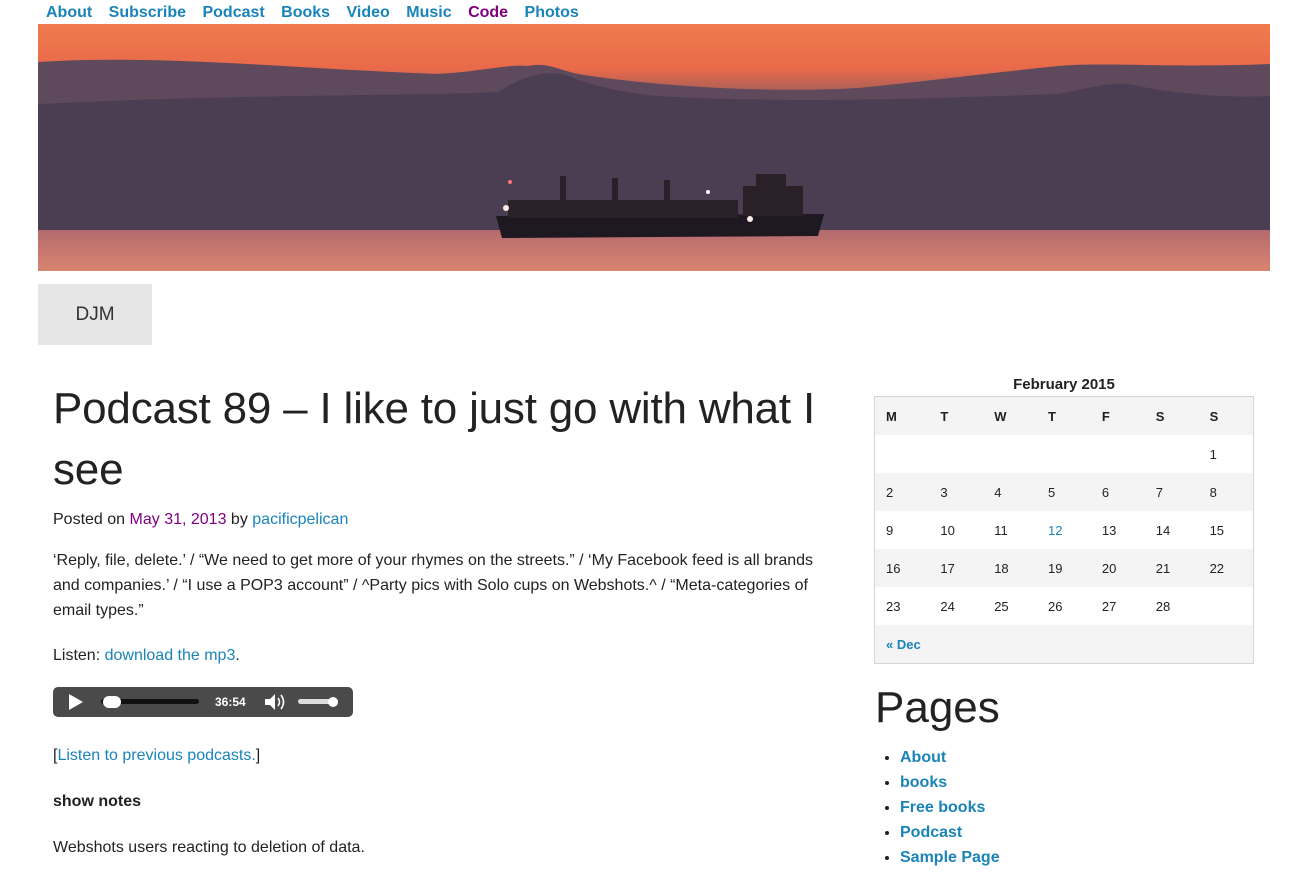 The width and height of the screenshot is (1300, 878). Describe the element at coordinates (1163, 530) in the screenshot. I see `calendar-day: 14` at that location.